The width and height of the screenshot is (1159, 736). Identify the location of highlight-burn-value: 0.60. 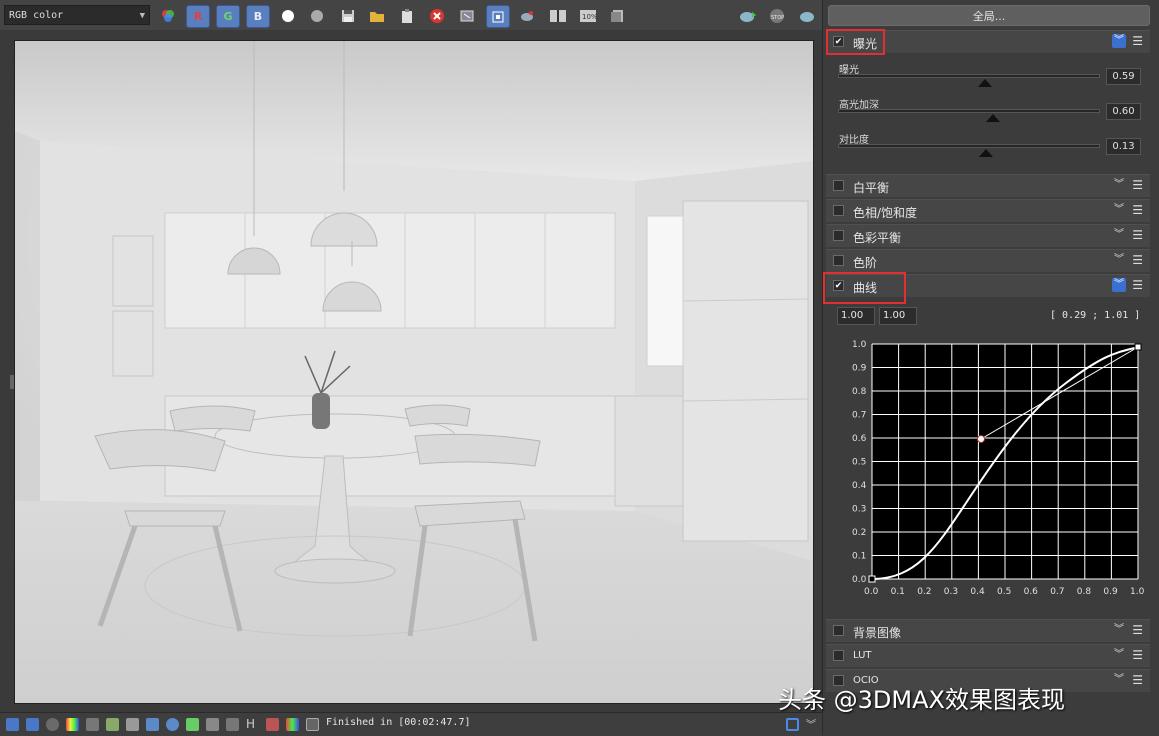
(1123, 111).